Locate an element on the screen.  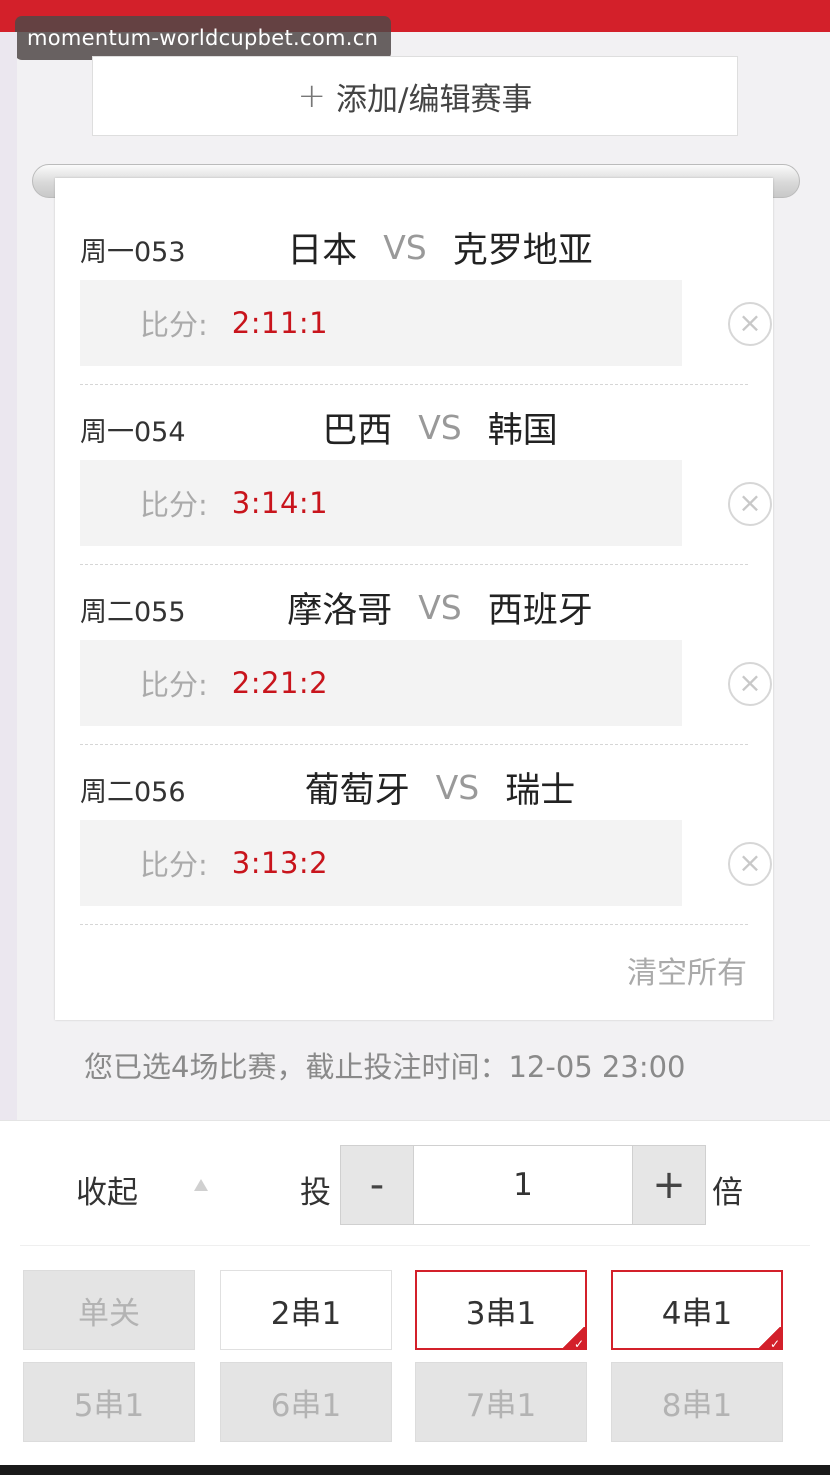
selection-summary: 您已选4场比赛，截止投注时间：12-05 23:00 is located at coordinates (385, 1067).